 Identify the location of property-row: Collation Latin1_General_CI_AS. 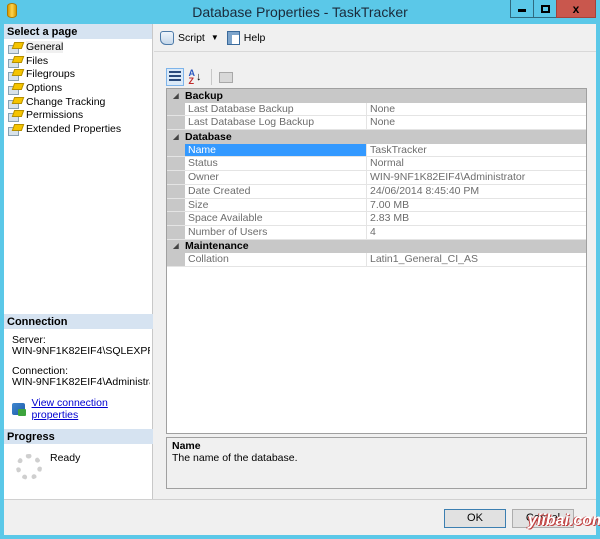
(376, 260).